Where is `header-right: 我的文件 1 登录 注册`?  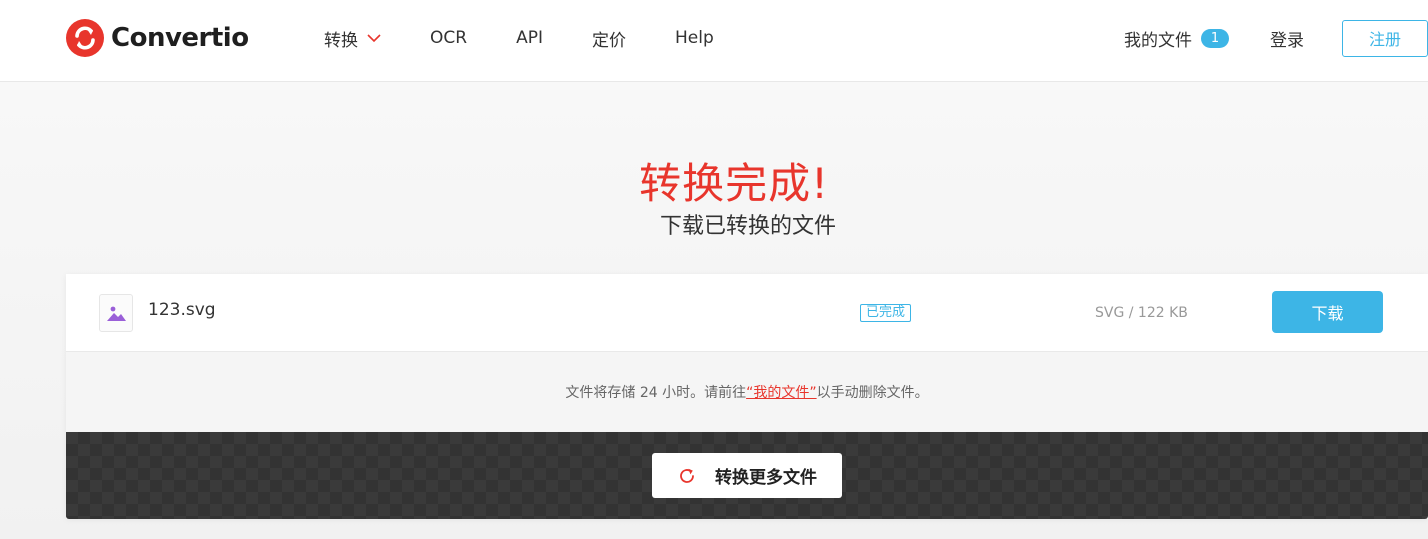
header-right: 我的文件 1 登录 注册 is located at coordinates (1276, 38).